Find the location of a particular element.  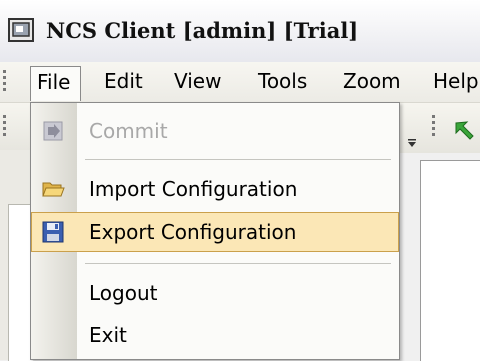

menu-tools: Tools is located at coordinates (282, 81).